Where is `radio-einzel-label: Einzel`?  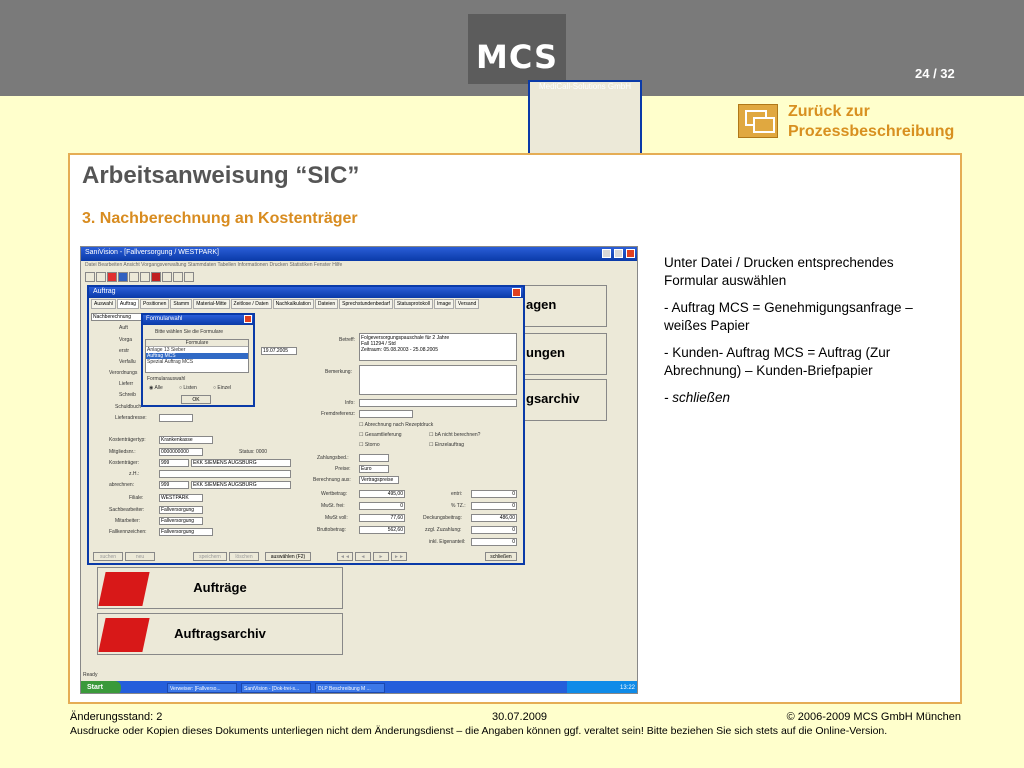 radio-einzel-label: Einzel is located at coordinates (224, 388).